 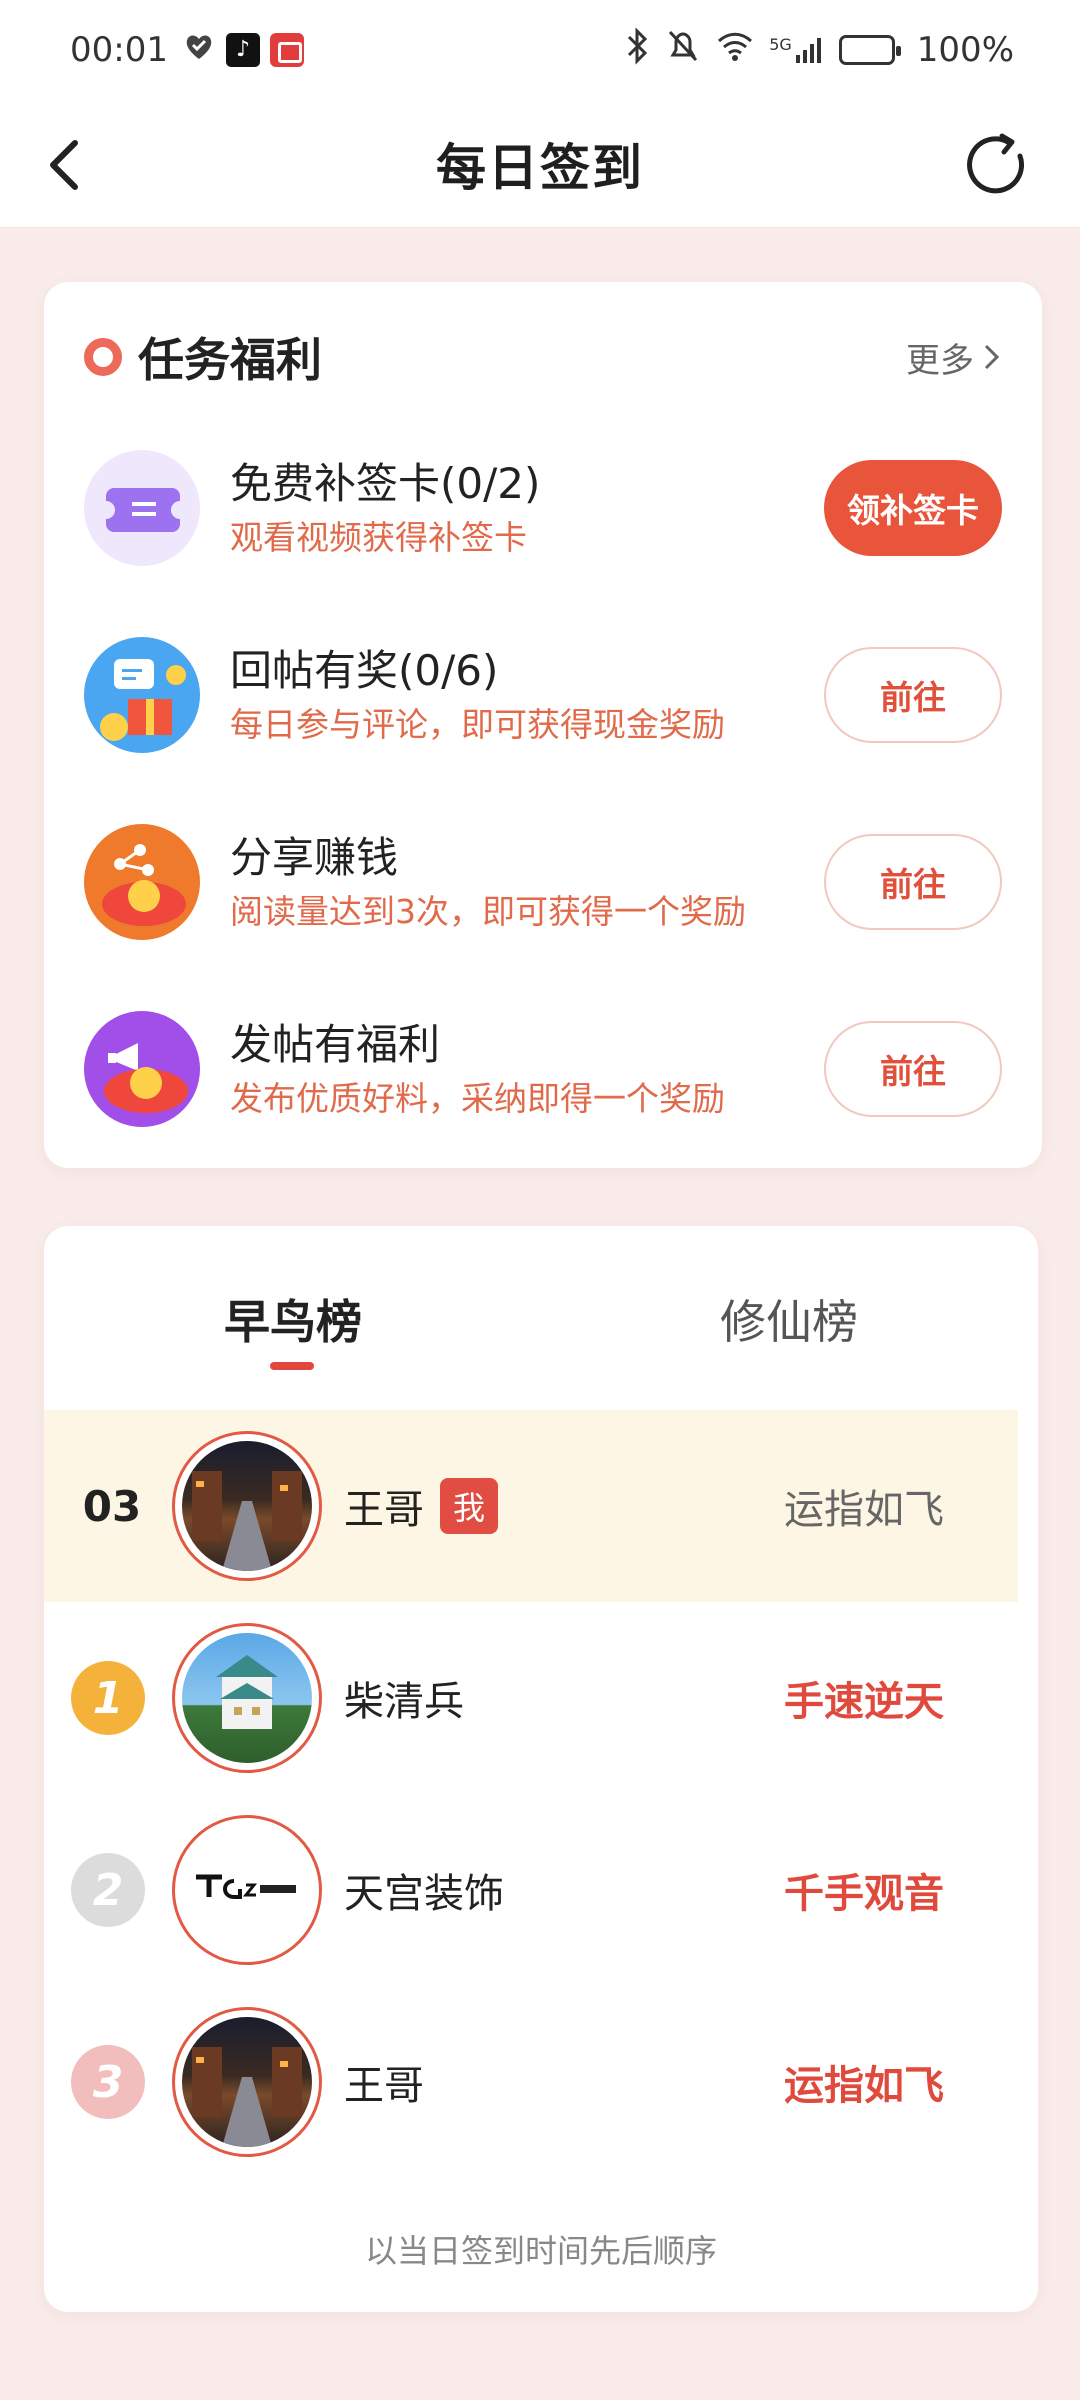 What do you see at coordinates (404, 1702) in the screenshot?
I see `user-name: 柴清兵` at bounding box center [404, 1702].